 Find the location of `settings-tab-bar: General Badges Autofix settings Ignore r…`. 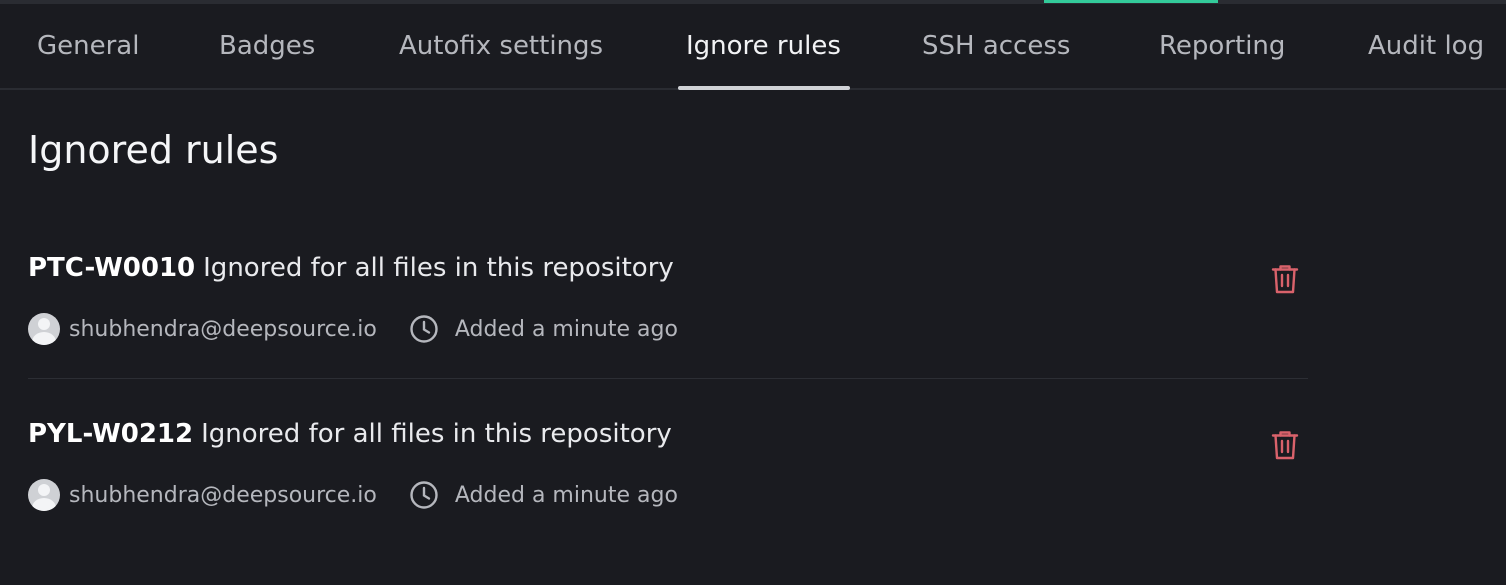

settings-tab-bar: General Badges Autofix settings Ignore r… is located at coordinates (753, 47).